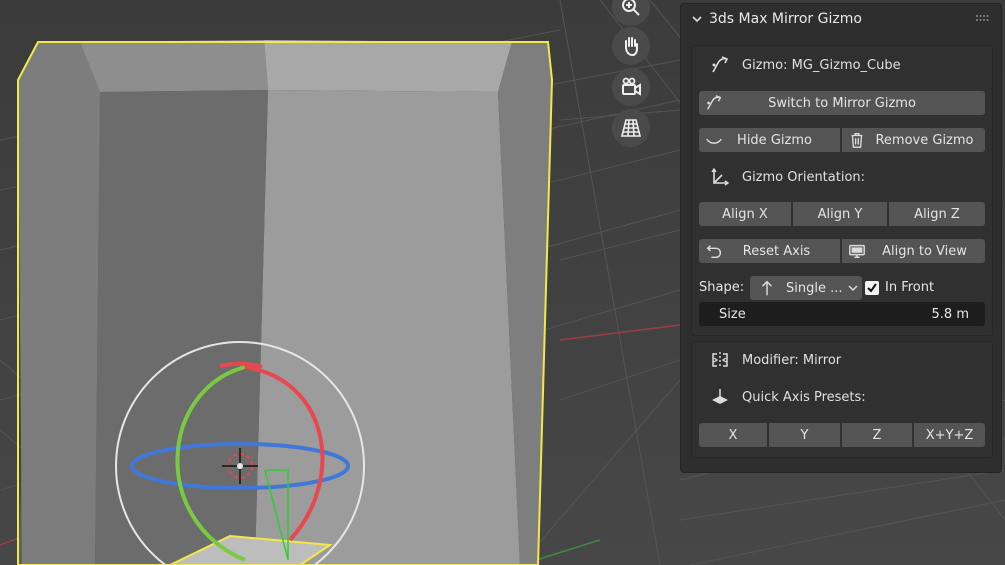 The width and height of the screenshot is (1005, 565). Describe the element at coordinates (776, 251) in the screenshot. I see `reset-axis-label: Reset Axis` at that location.